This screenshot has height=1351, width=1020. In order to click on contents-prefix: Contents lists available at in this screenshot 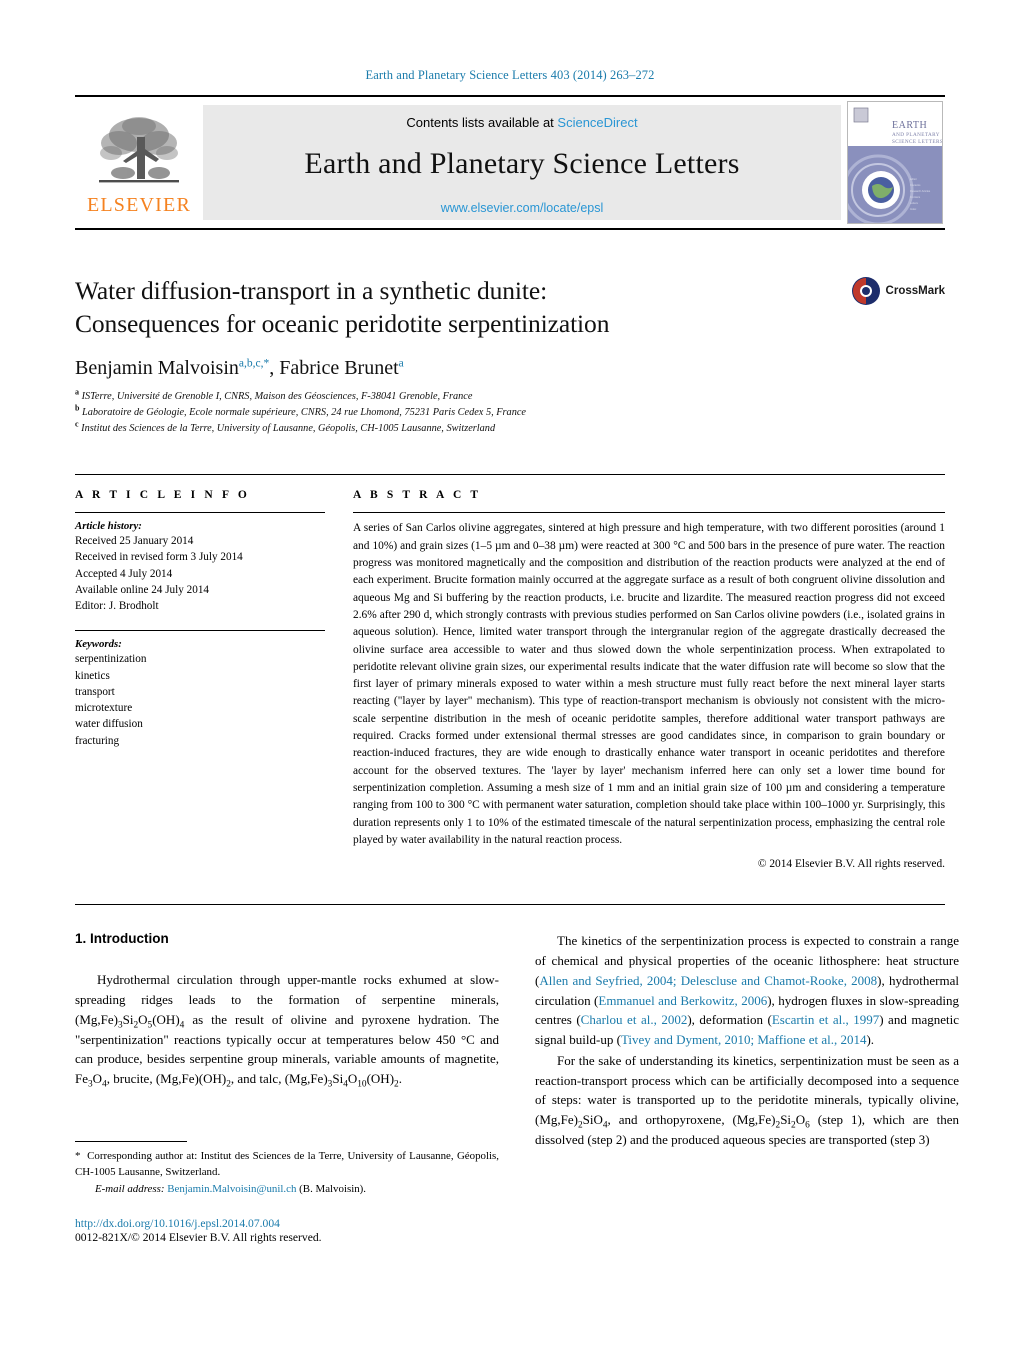, I will do `click(482, 122)`.